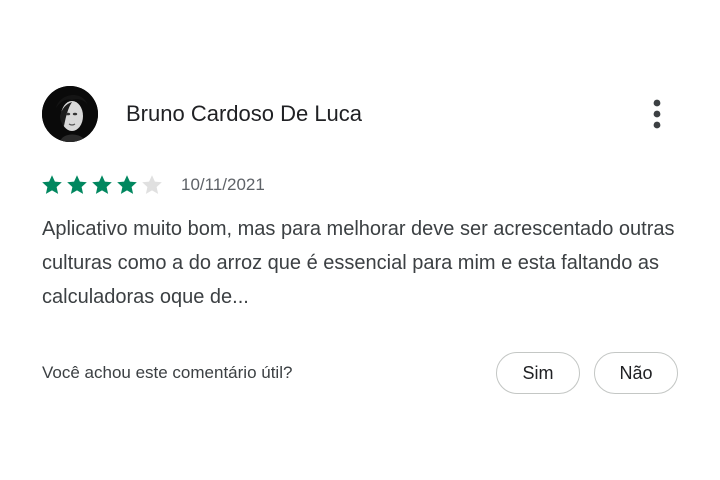 The width and height of the screenshot is (720, 480). I want to click on rating-row: 10/11/2021, so click(152, 185).